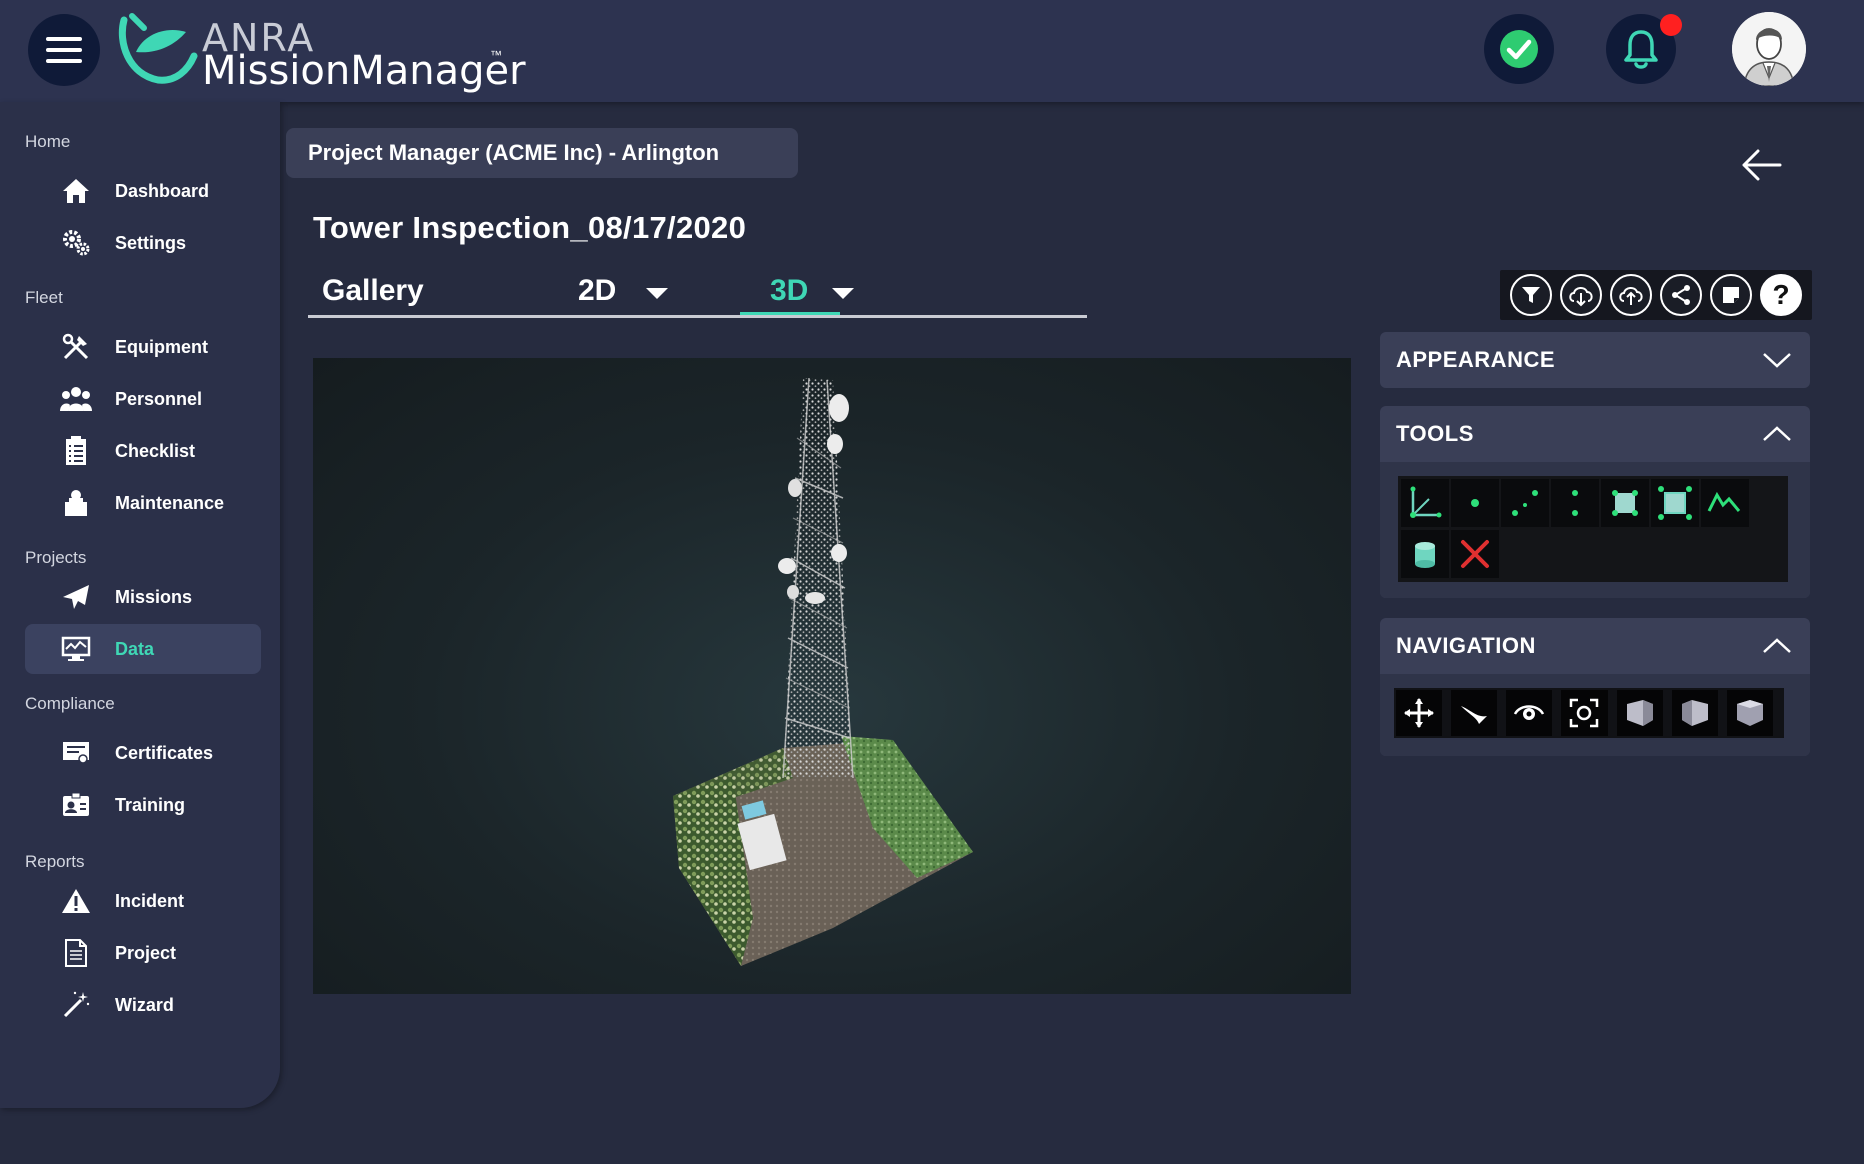 This screenshot has height=1164, width=1864. I want to click on navigation-tools-strip, so click(1589, 713).